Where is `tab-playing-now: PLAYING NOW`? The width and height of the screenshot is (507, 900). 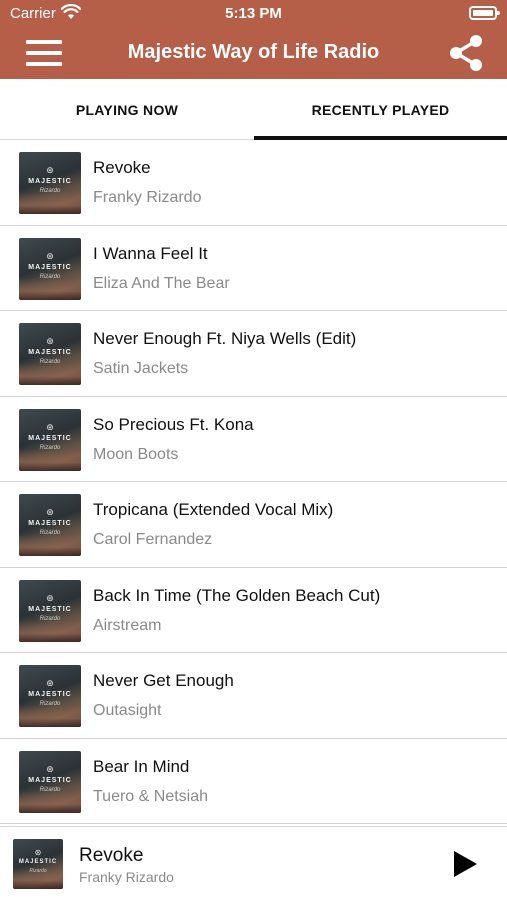 tab-playing-now: PLAYING NOW is located at coordinates (127, 109).